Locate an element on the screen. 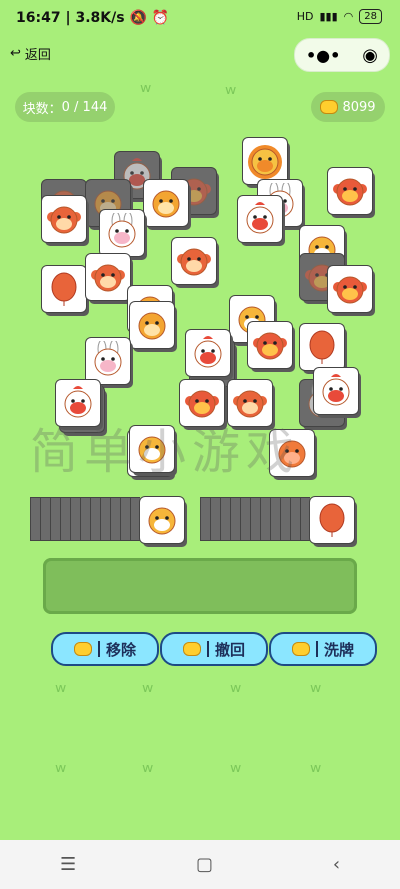 The width and height of the screenshot is (400, 889). right-holding-slot is located at coordinates (277, 520).